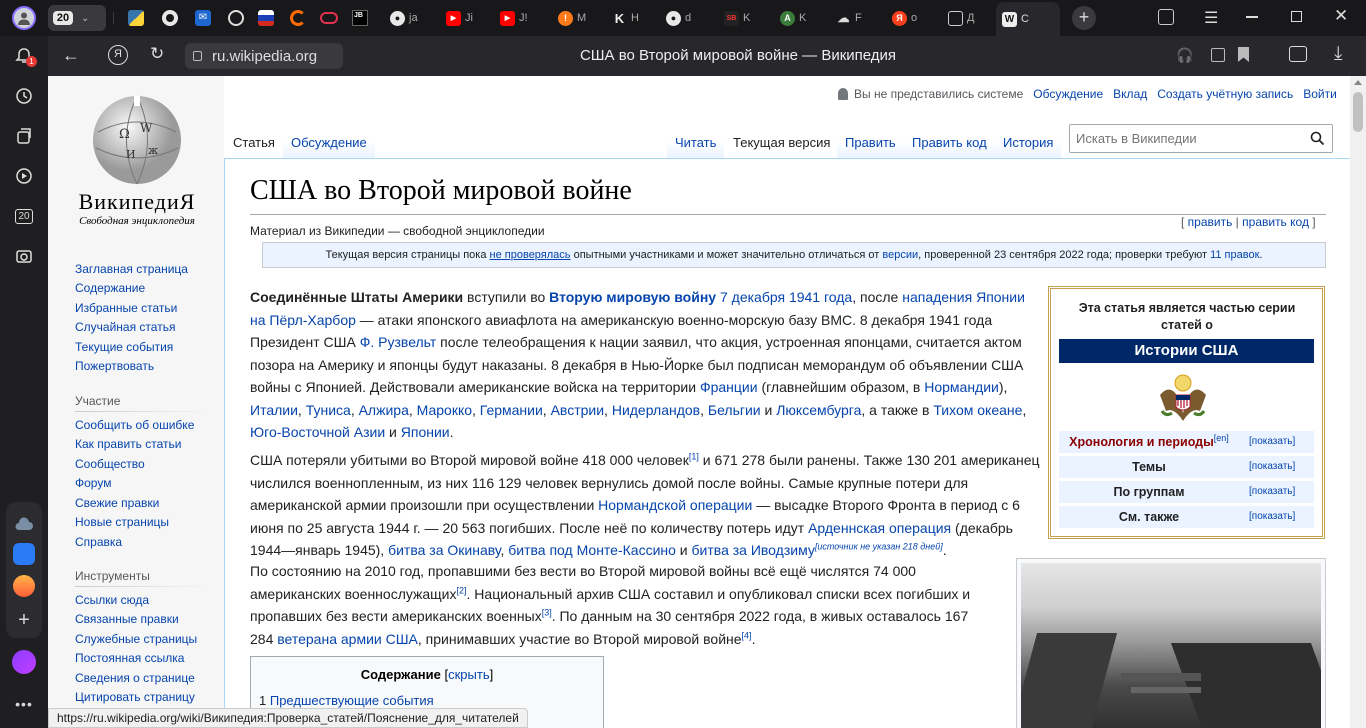 Image resolution: width=1366 pixels, height=728 pixels. I want to click on landing-photo-thumbnail, so click(1171, 643).